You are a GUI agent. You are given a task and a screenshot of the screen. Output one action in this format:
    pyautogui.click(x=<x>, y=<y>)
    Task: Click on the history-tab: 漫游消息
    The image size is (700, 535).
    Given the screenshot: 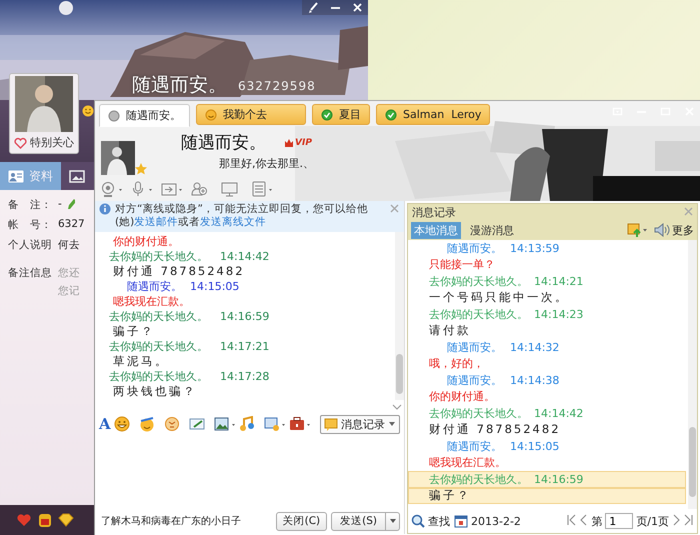 What is the action you would take?
    pyautogui.click(x=492, y=230)
    